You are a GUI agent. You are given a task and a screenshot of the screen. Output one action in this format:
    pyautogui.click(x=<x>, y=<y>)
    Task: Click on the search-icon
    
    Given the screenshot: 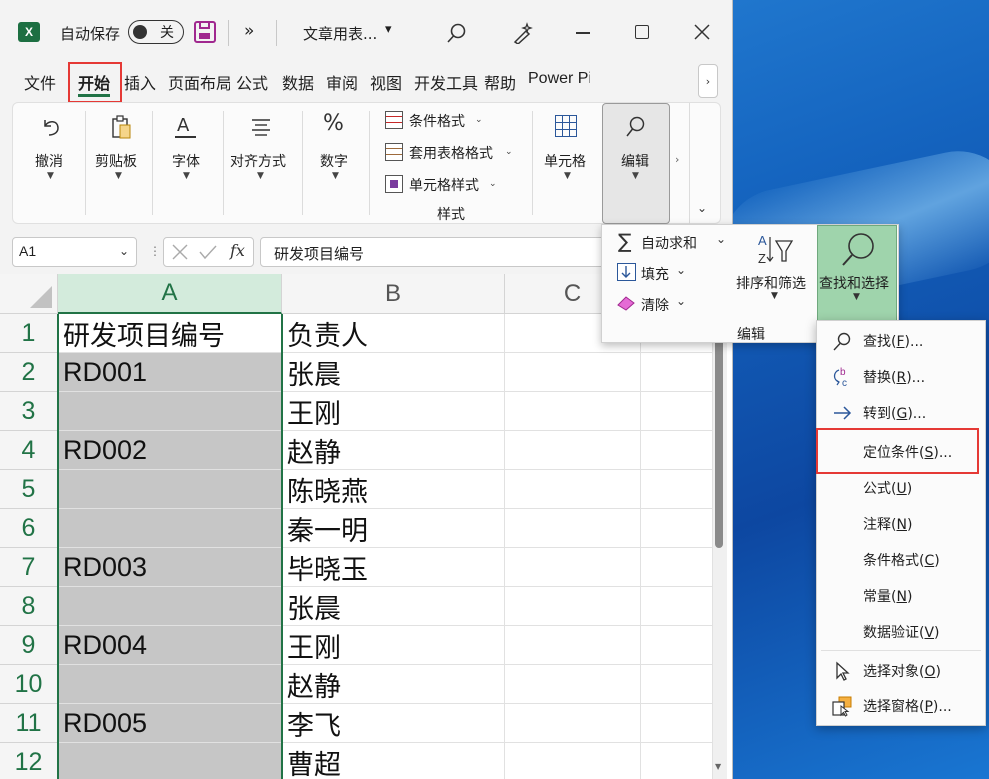 What is the action you would take?
    pyautogui.click(x=457, y=33)
    